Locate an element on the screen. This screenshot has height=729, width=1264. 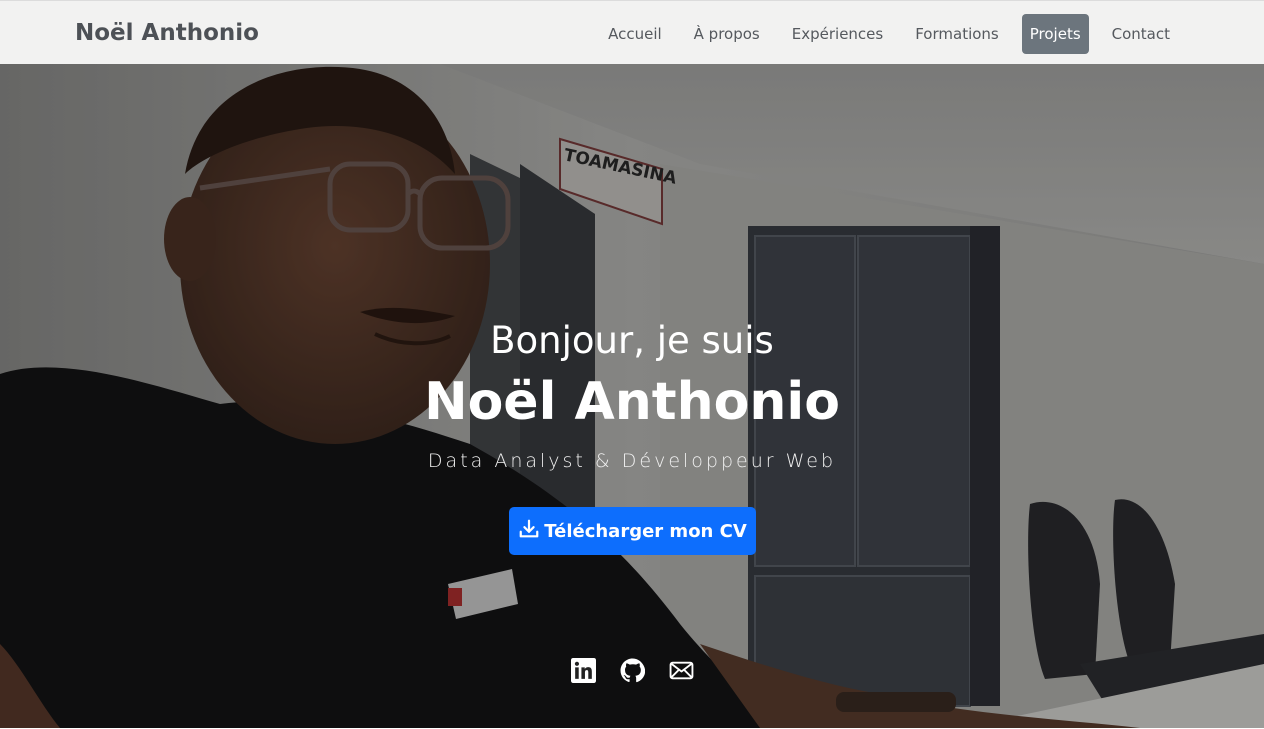
download-cv-button: Télécharger mon CV is located at coordinates (632, 531).